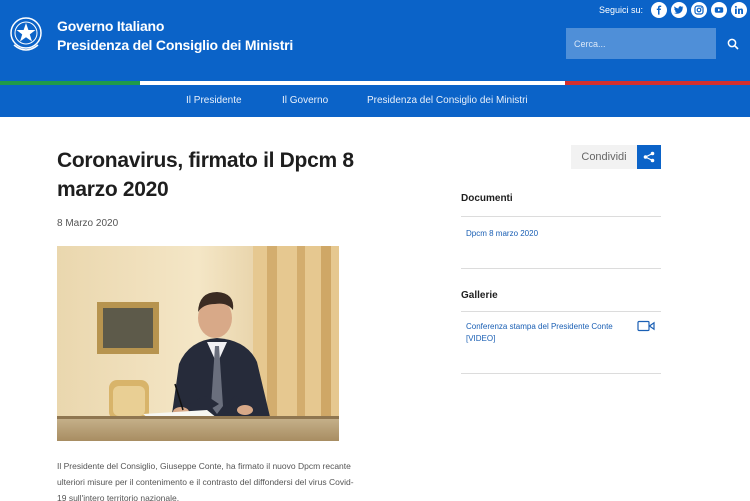 Image resolution: width=750 pixels, height=501 pixels. I want to click on facebook-icon, so click(659, 10).